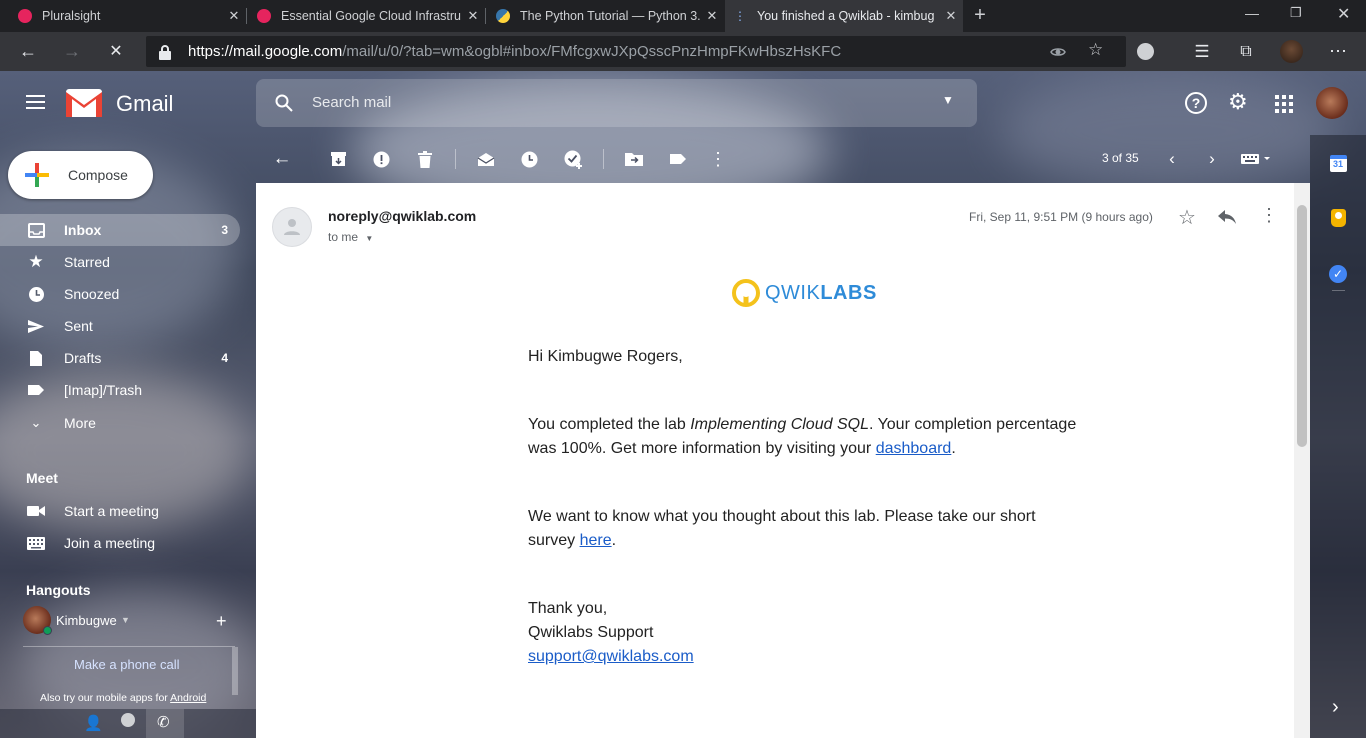 The height and width of the screenshot is (738, 1366). Describe the element at coordinates (1338, 163) in the screenshot. I see `calendar-icon: 31` at that location.